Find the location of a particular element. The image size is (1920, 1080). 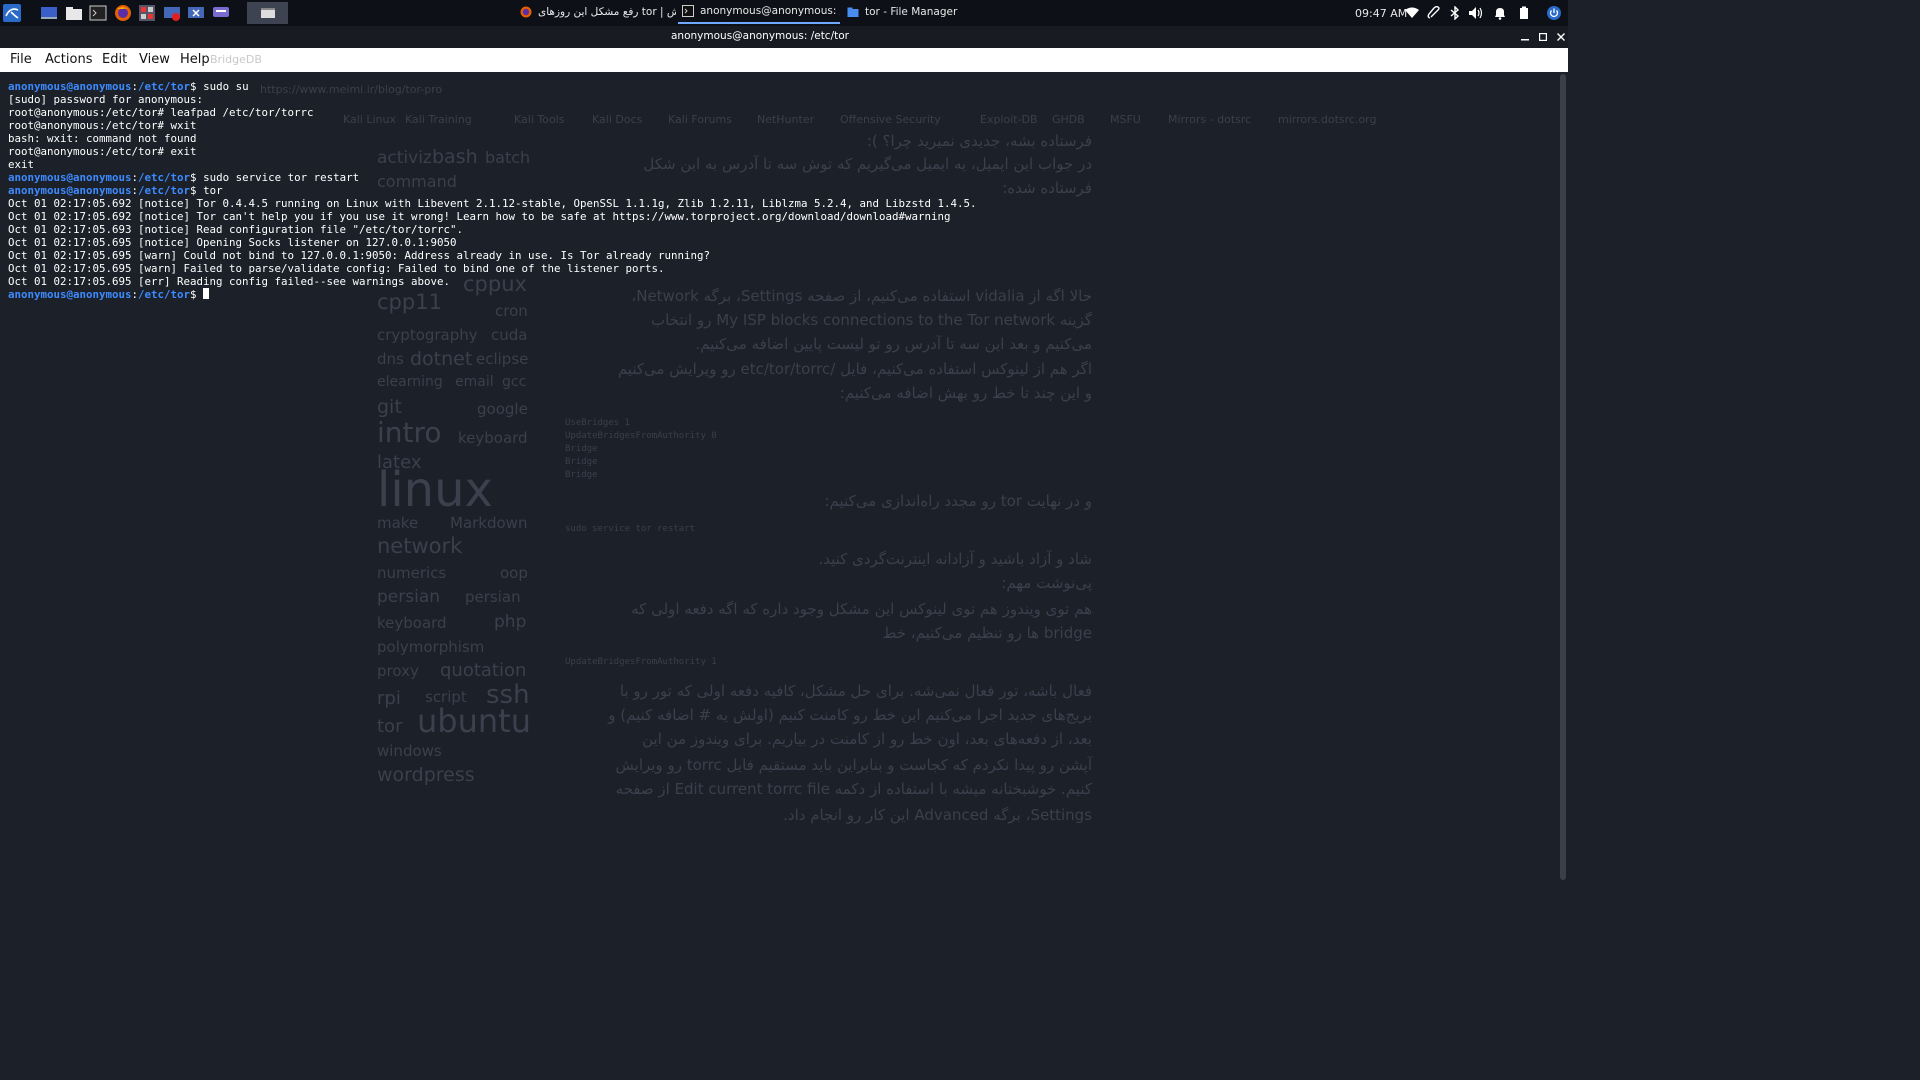

task-label: tor - File Manager is located at coordinates (911, 12).